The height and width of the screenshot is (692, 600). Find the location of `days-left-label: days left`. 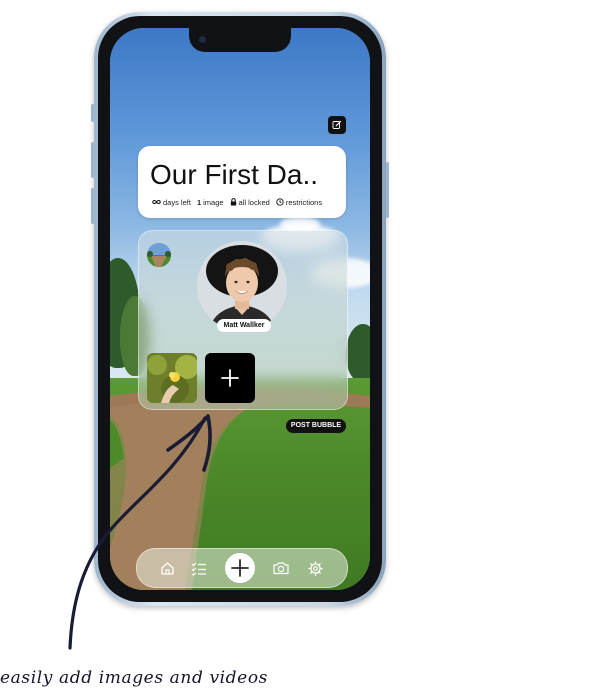

days-left-label: days left is located at coordinates (177, 202).